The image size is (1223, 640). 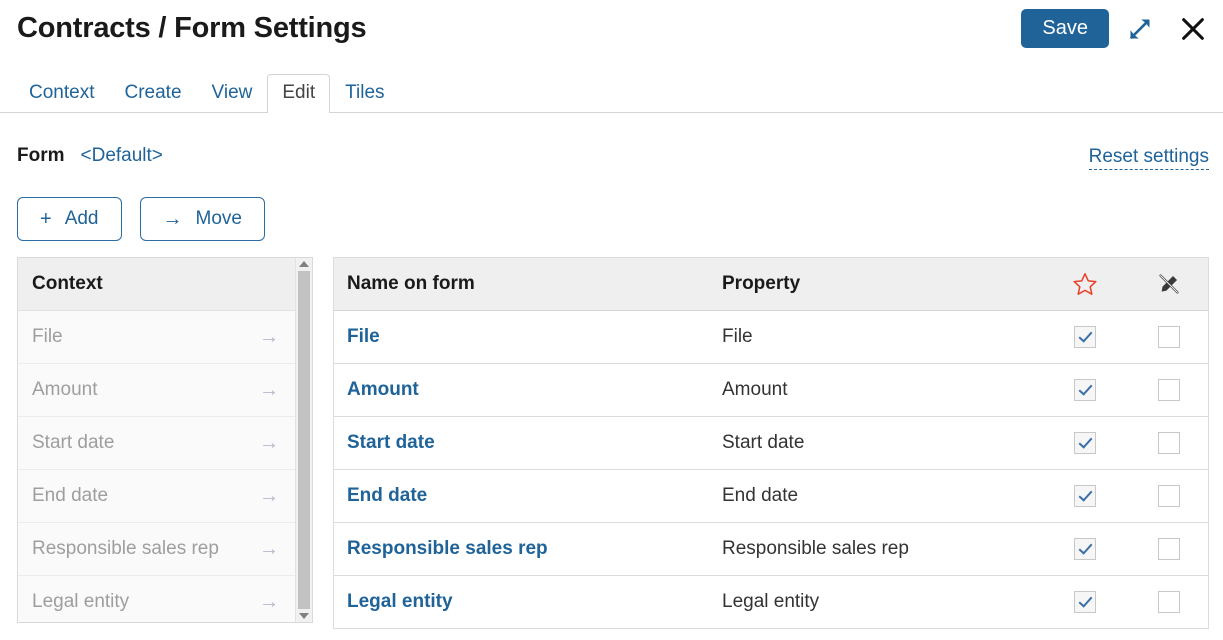 I want to click on form-value-link: <Default>, so click(x=122, y=156).